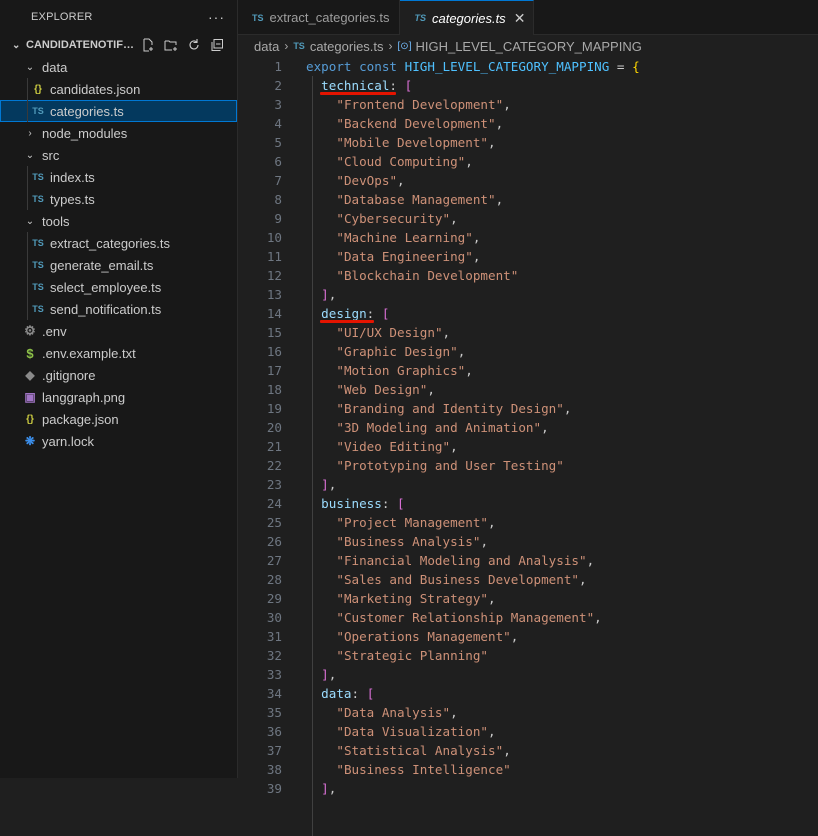 Image resolution: width=818 pixels, height=836 pixels. Describe the element at coordinates (118, 375) in the screenshot. I see `file-item: ◆ .gitignore` at that location.